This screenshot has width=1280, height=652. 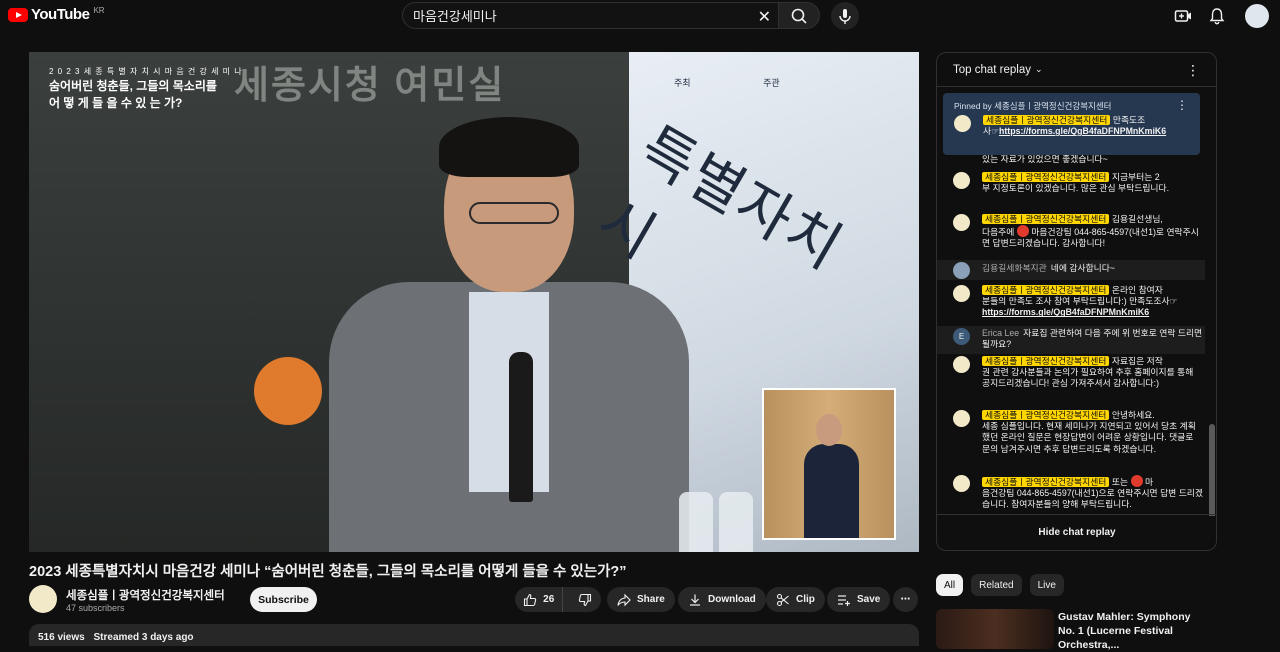 I want to click on youtube-play-icon, so click(x=18, y=14).